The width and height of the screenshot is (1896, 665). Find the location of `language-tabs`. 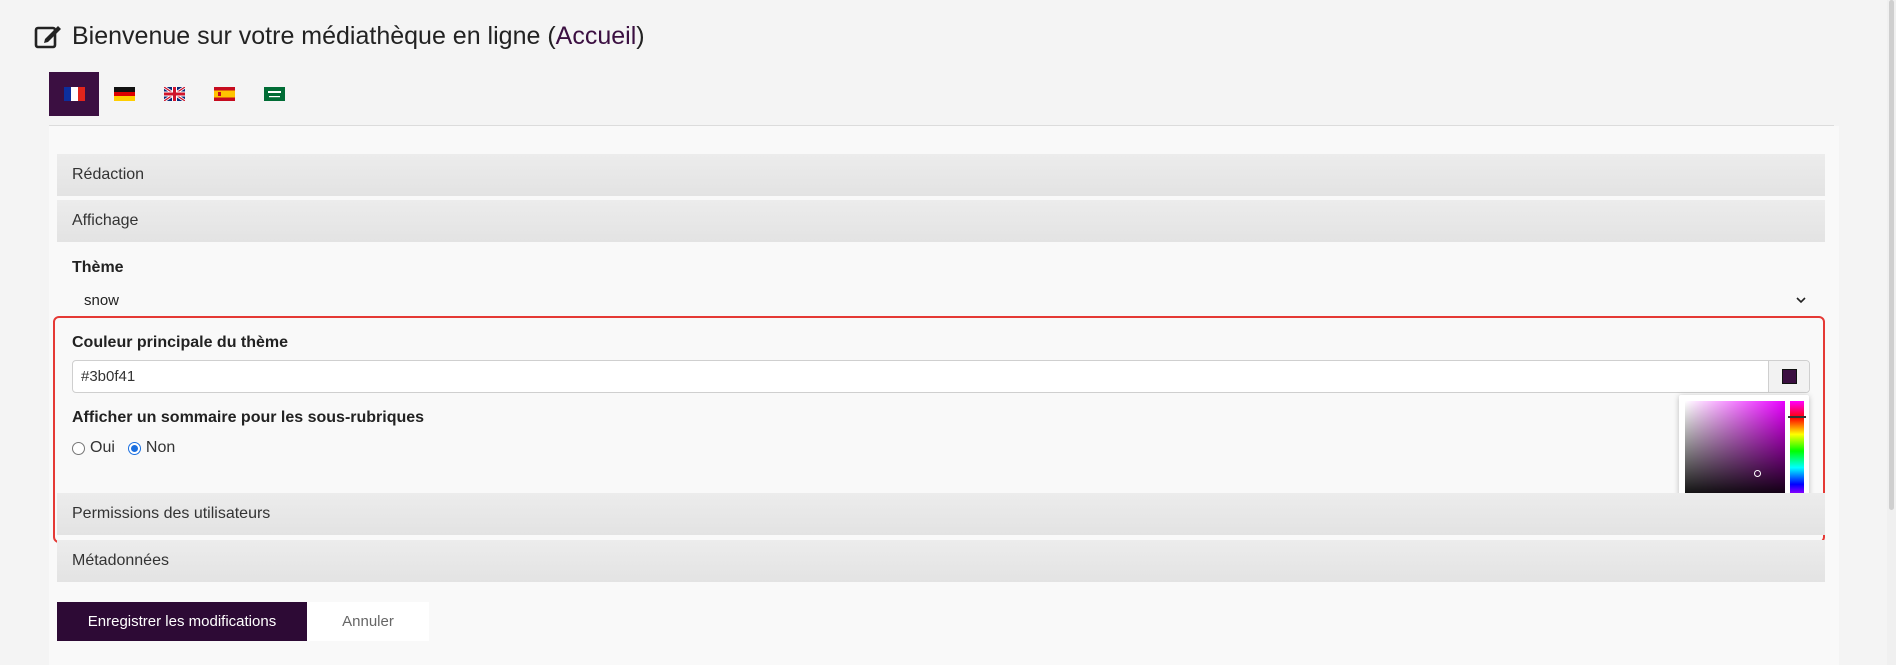

language-tabs is located at coordinates (174, 94).